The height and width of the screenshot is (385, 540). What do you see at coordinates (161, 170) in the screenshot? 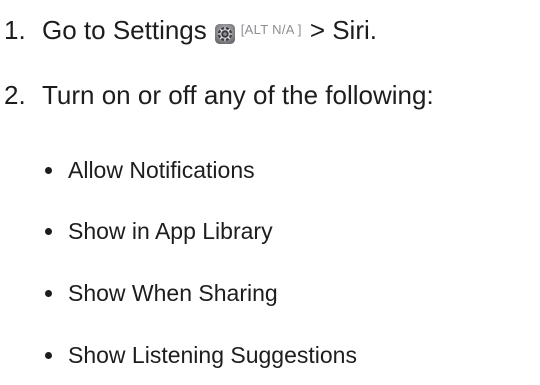
I see `list-item-label: Allow Notifications` at bounding box center [161, 170].